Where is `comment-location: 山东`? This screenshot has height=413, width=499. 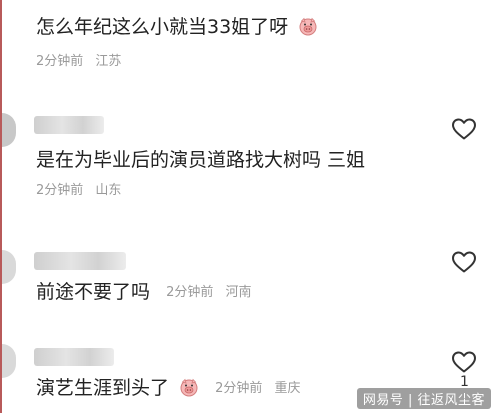
comment-location: 山东 is located at coordinates (108, 190).